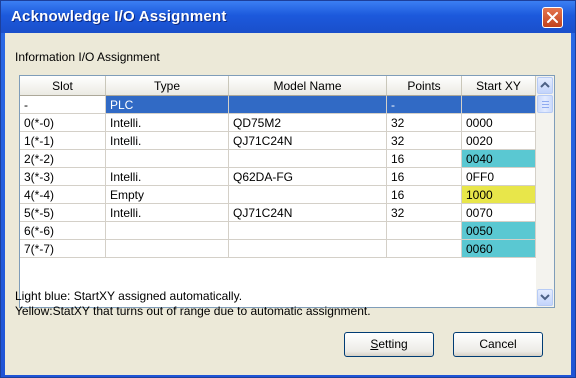  I want to click on close-button, so click(552, 17).